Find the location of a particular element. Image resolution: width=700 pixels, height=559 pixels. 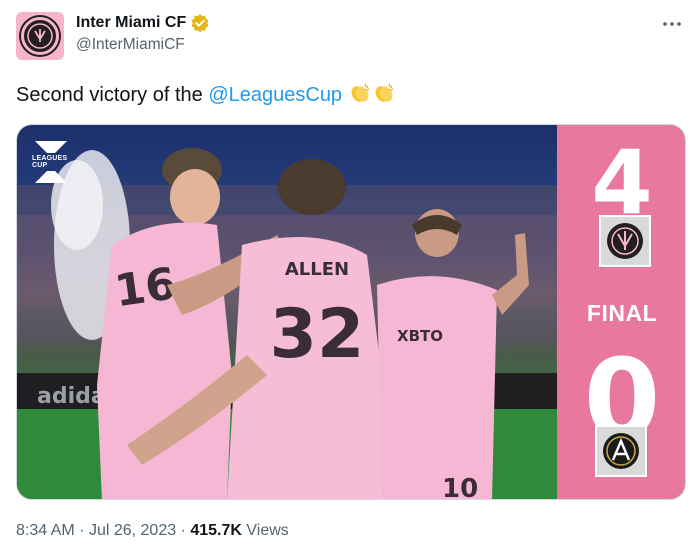

tweet-time: 8:34 AM is located at coordinates (45, 530).